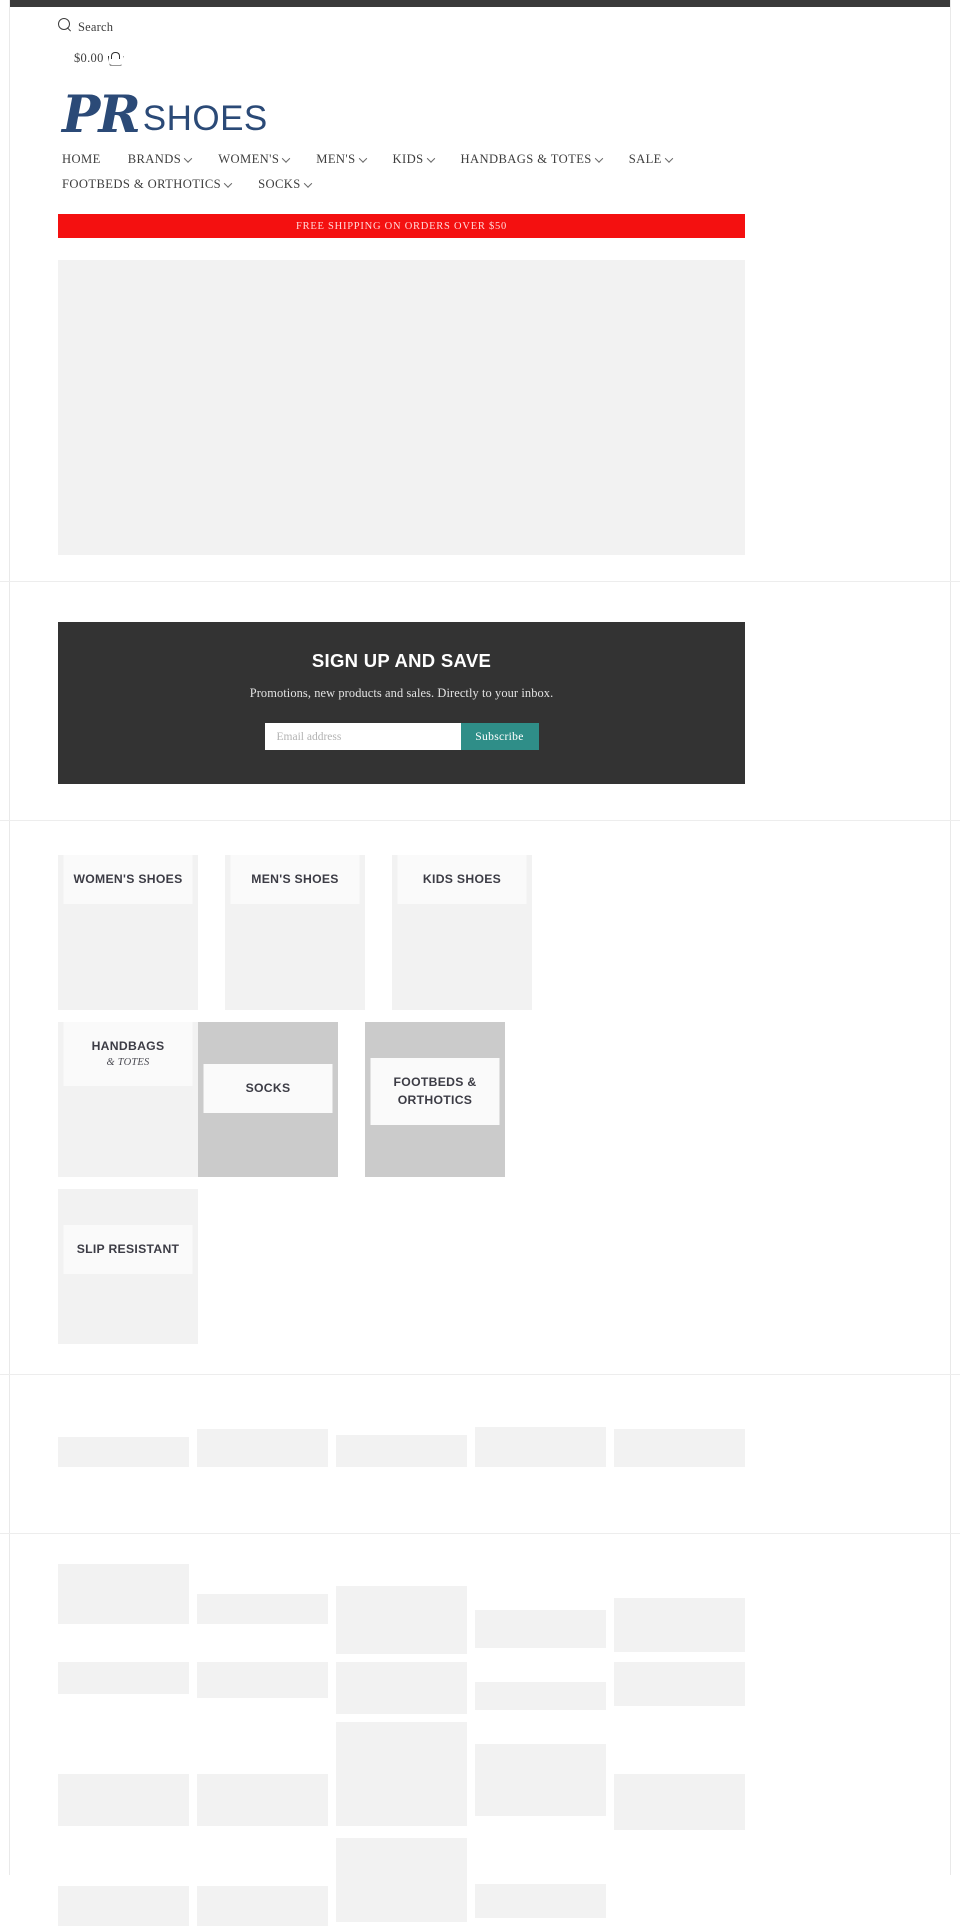 This screenshot has width=960, height=1926. What do you see at coordinates (362, 736) in the screenshot?
I see `email-field` at bounding box center [362, 736].